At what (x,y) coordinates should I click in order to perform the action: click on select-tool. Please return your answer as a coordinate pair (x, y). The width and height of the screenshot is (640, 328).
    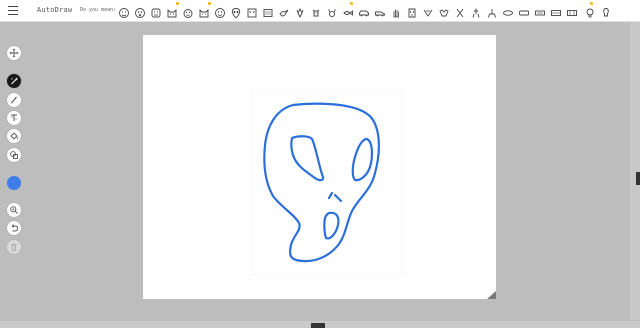
    Looking at the image, I should click on (14, 53).